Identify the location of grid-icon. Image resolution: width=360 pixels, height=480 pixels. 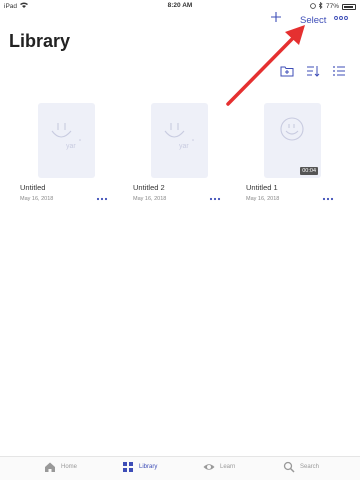
(128, 467).